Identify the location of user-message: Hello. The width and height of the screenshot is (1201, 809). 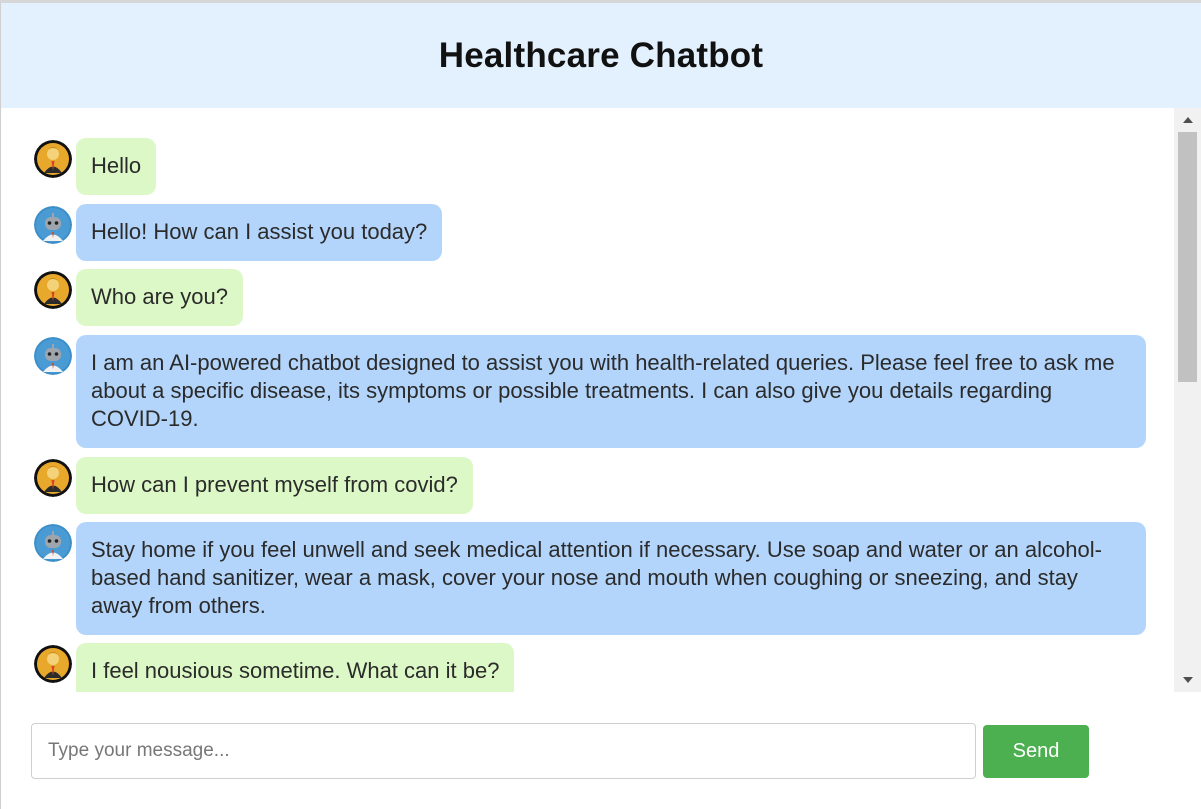
(95, 166).